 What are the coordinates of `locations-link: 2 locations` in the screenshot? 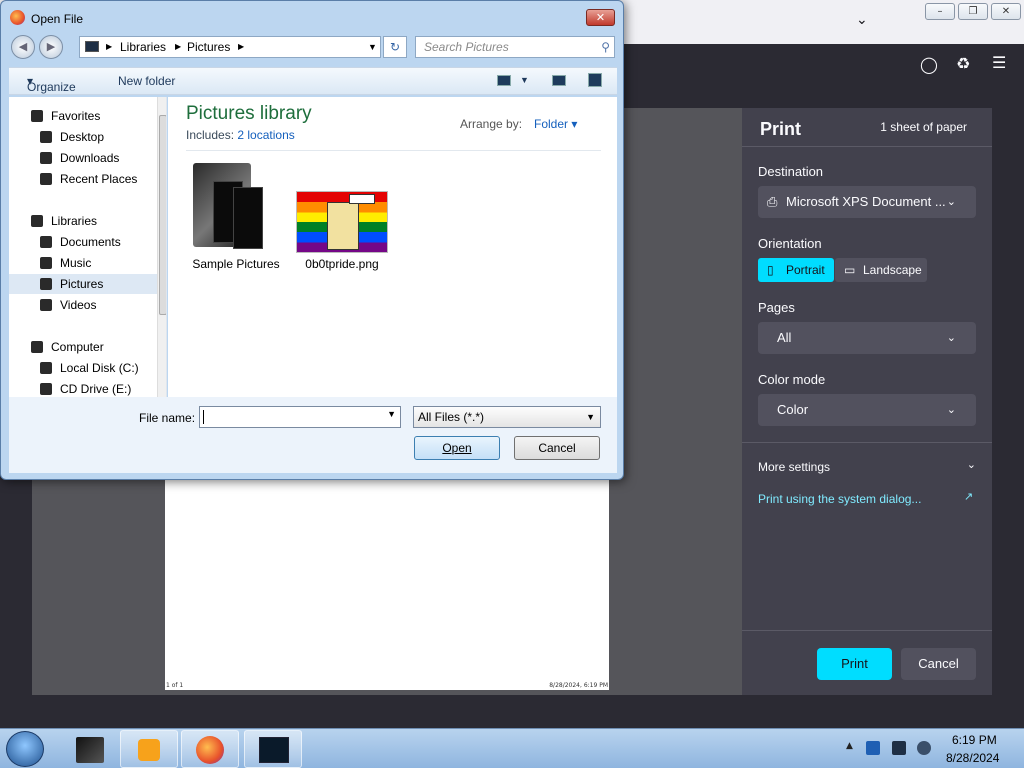 It's located at (265, 135).